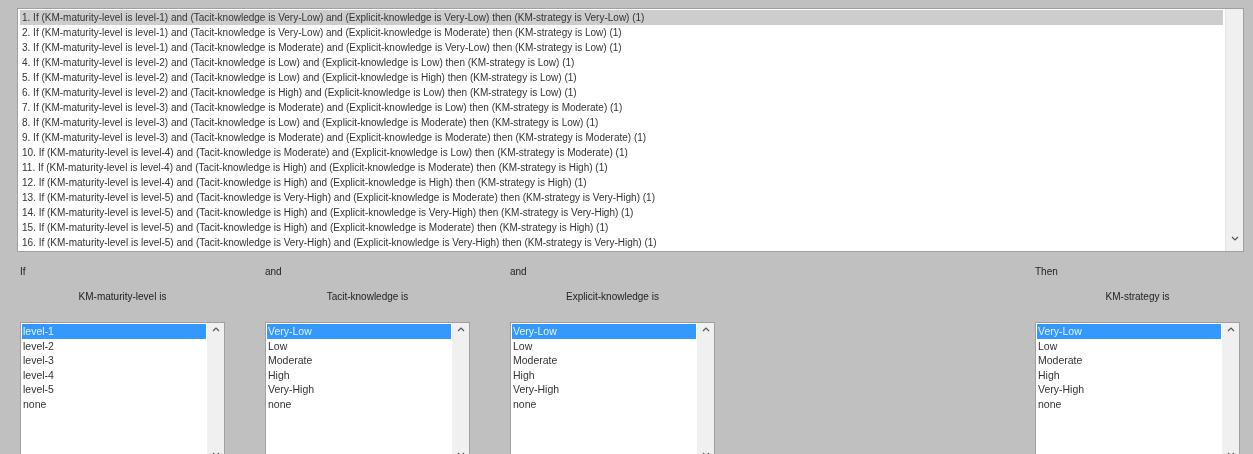  Describe the element at coordinates (1234, 130) in the screenshot. I see `scrollbar` at that location.